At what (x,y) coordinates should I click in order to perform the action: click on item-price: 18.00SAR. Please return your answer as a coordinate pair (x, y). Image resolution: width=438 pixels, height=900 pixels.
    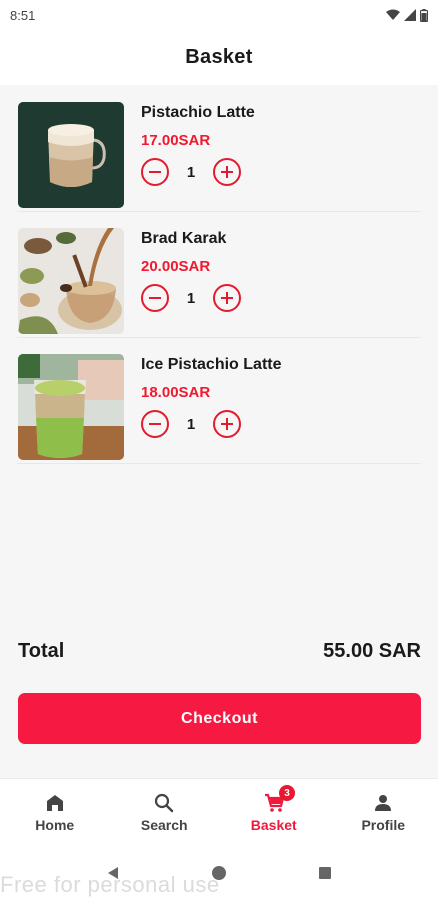
    Looking at the image, I should click on (176, 392).